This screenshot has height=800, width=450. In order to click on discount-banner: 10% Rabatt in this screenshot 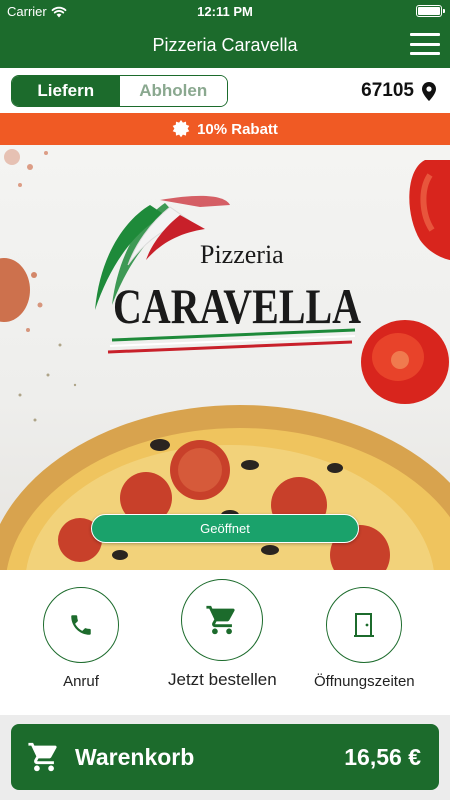, I will do `click(225, 129)`.